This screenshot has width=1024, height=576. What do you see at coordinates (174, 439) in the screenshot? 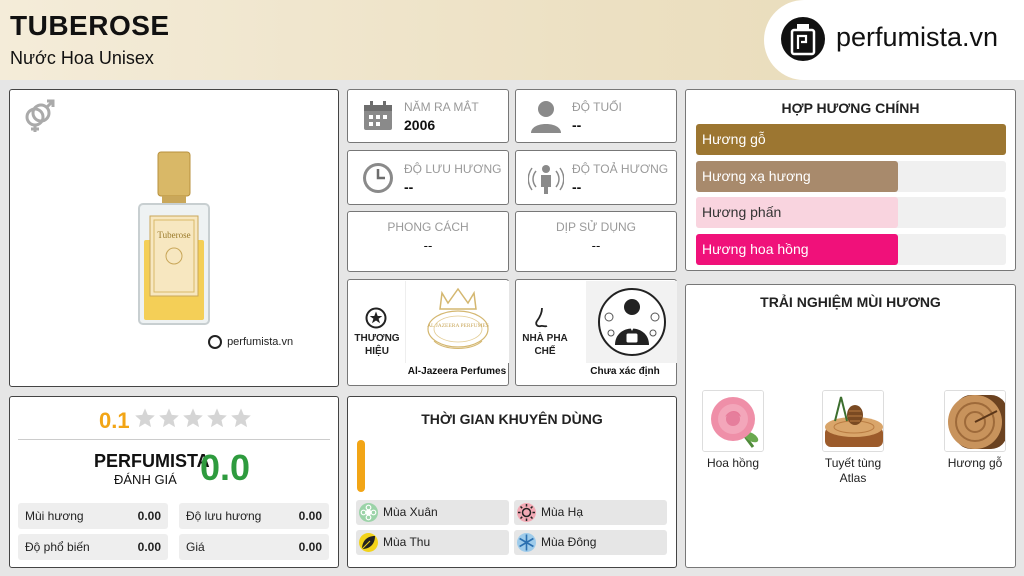
I see `rating-divider` at bounding box center [174, 439].